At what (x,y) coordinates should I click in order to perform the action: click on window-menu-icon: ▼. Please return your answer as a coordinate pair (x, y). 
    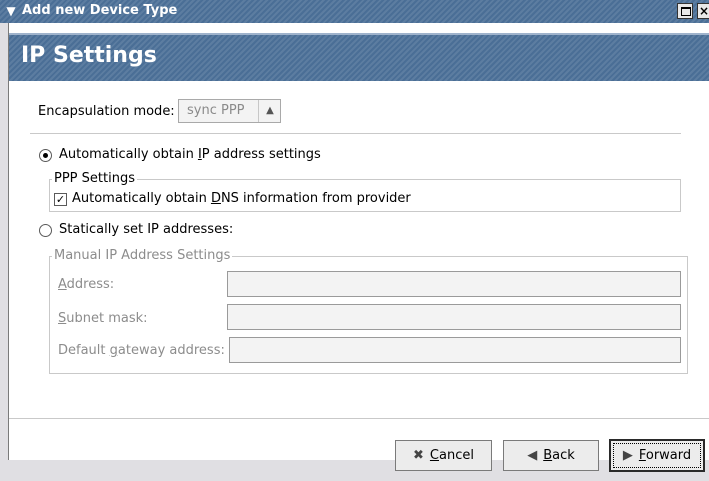
    Looking at the image, I should click on (11, 11).